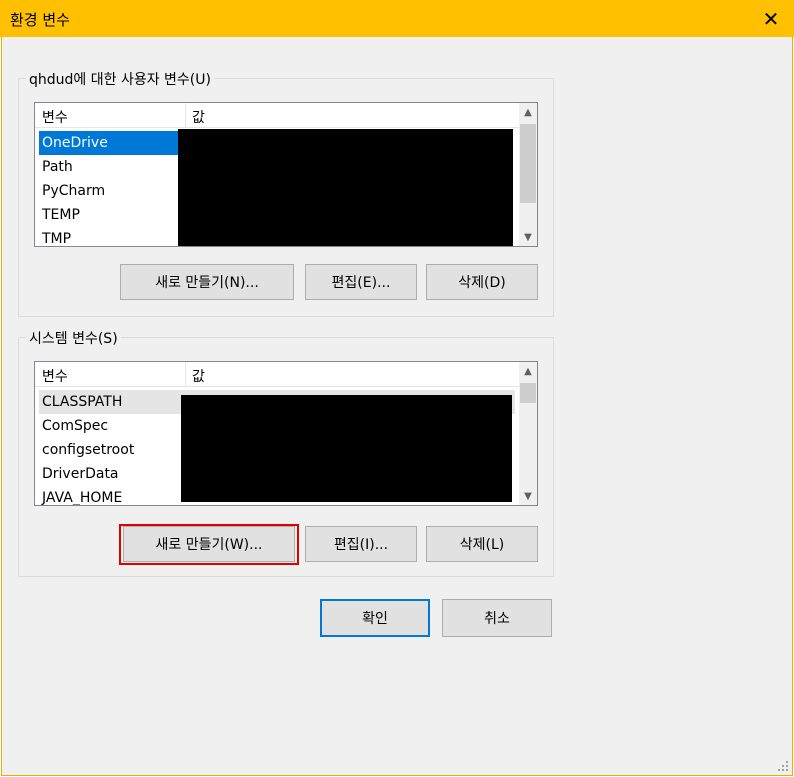  I want to click on system-delete-button: 삭제(L), so click(482, 544).